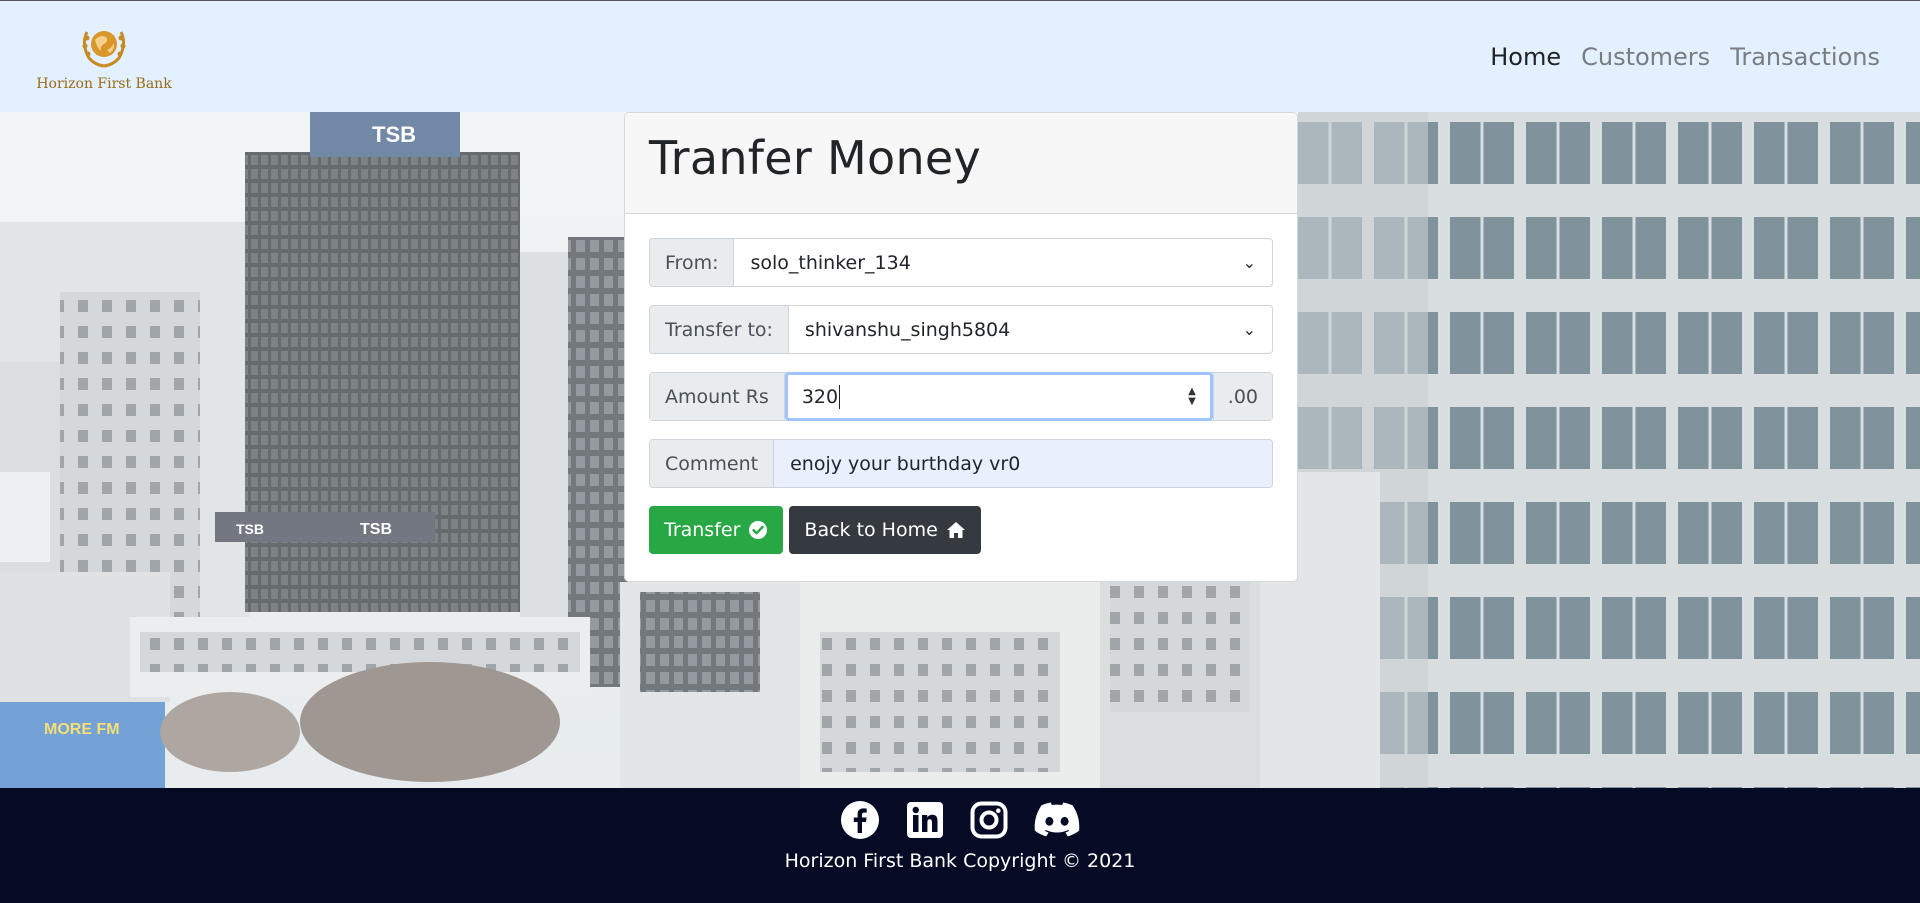 This screenshot has width=1920, height=903. I want to click on instagram-icon, so click(989, 820).